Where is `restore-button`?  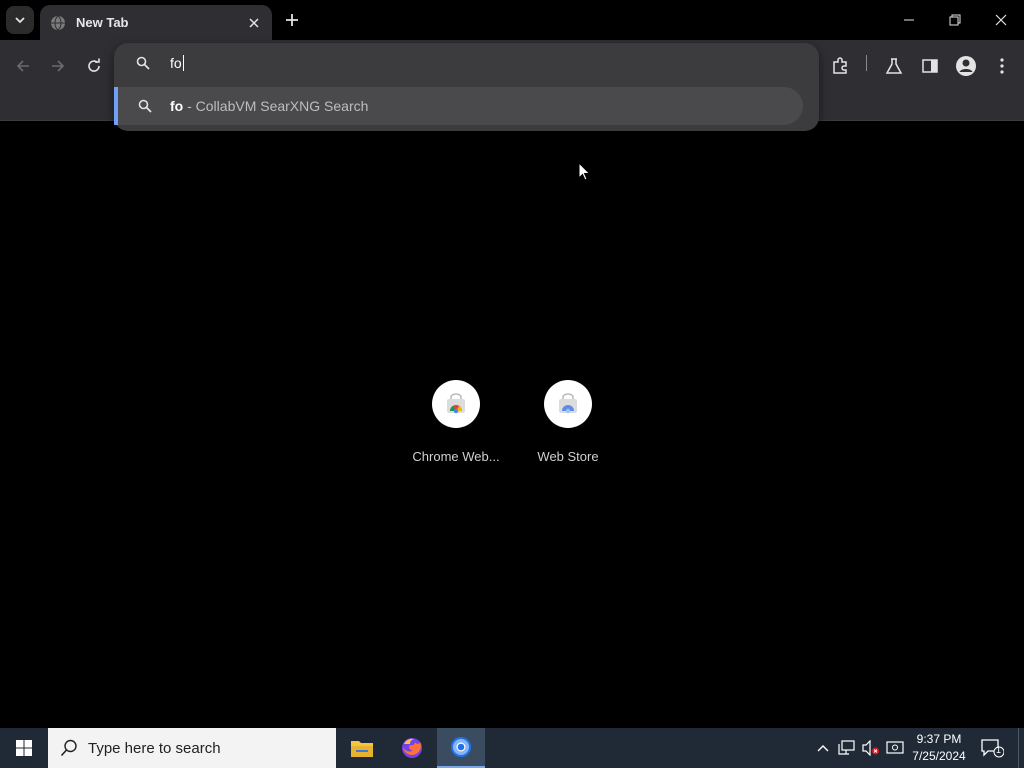 restore-button is located at coordinates (955, 20).